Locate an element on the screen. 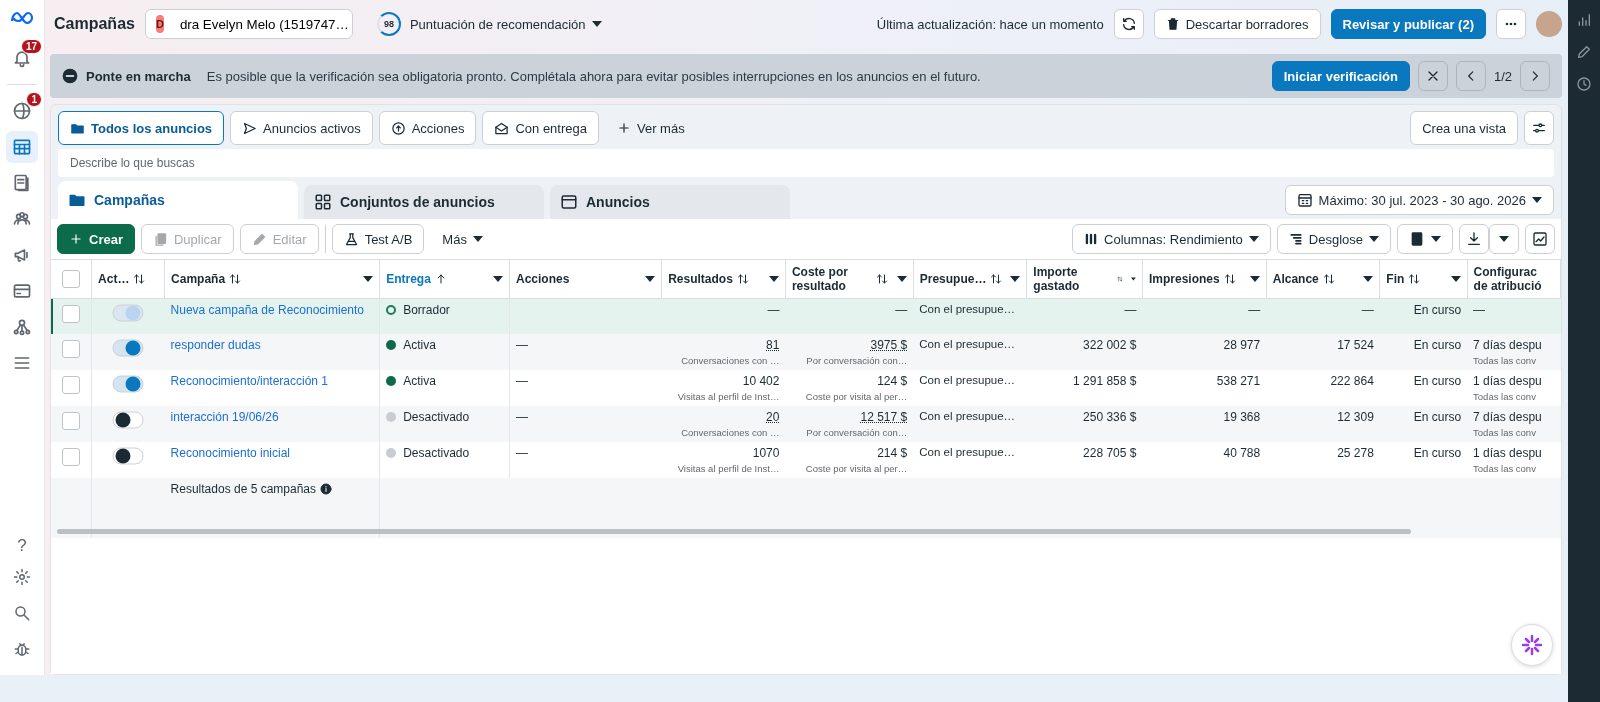  breakdown-button: Desglose is located at coordinates (1333, 239).